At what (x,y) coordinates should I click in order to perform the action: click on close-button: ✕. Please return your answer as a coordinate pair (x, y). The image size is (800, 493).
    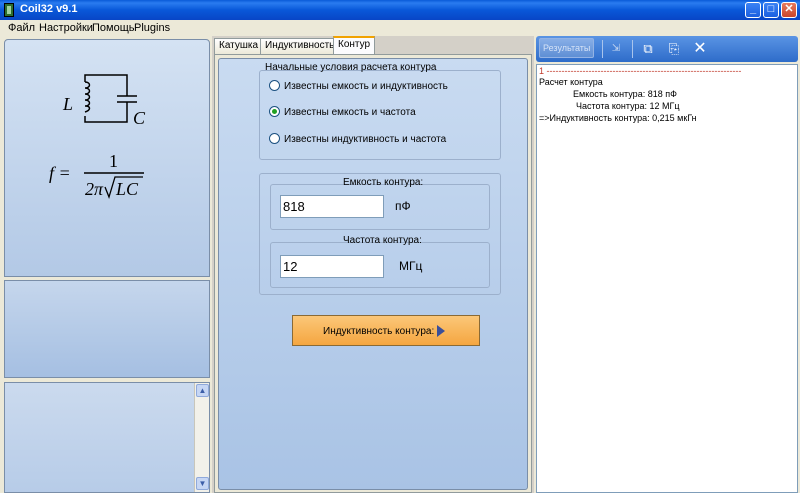
    Looking at the image, I should click on (789, 10).